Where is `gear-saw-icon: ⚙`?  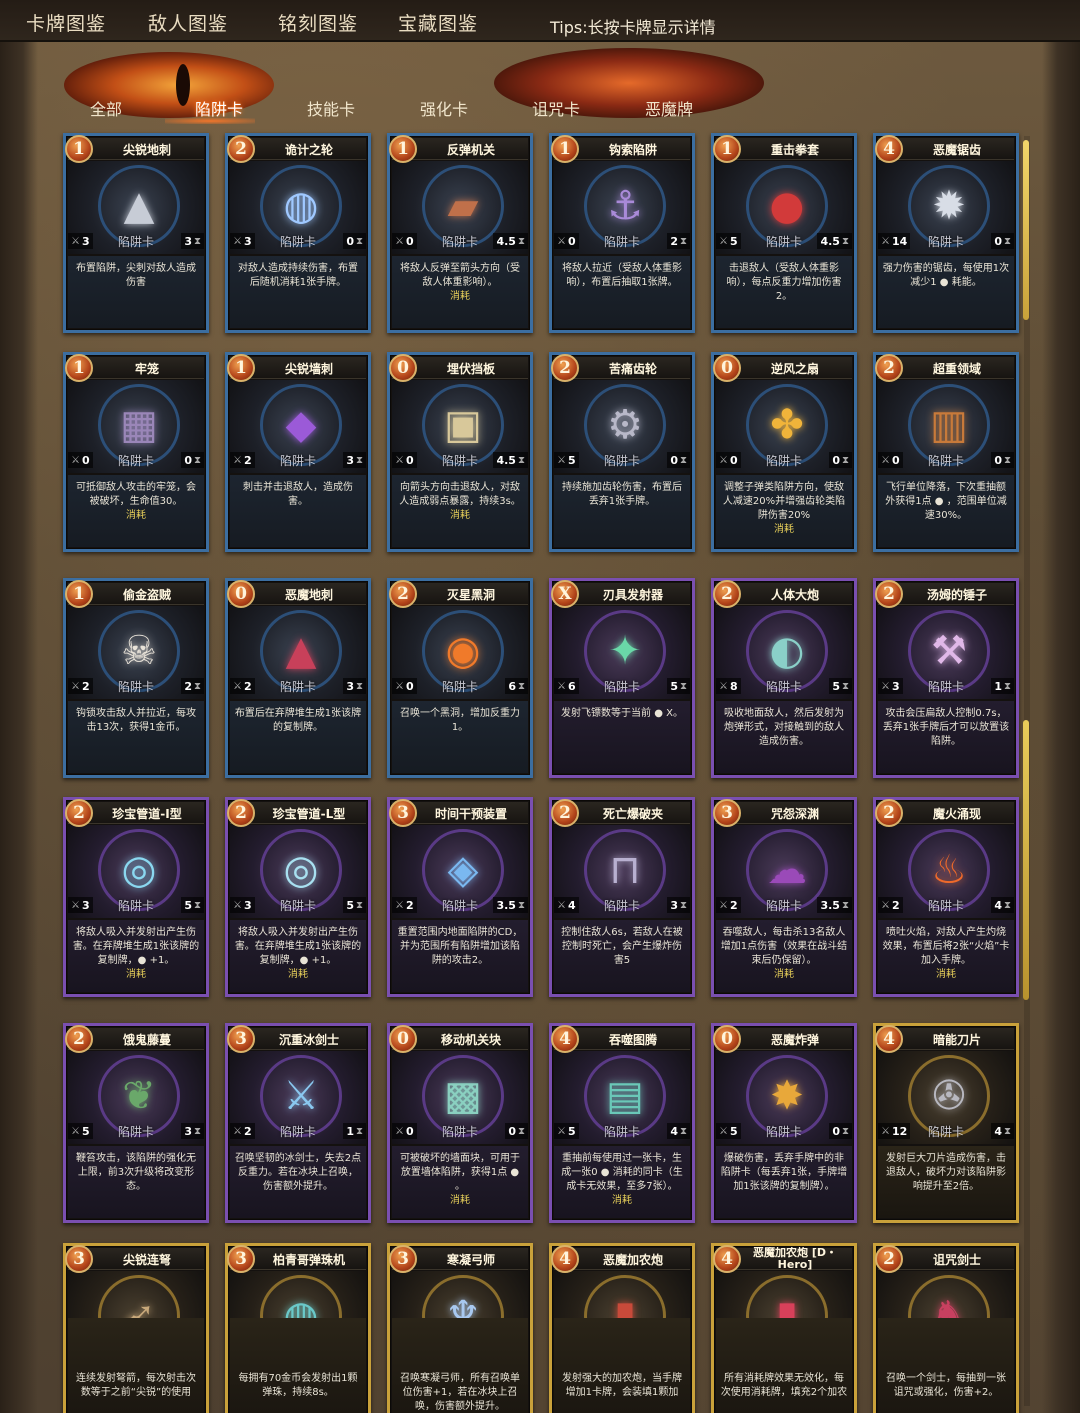
gear-saw-icon: ⚙ is located at coordinates (625, 425).